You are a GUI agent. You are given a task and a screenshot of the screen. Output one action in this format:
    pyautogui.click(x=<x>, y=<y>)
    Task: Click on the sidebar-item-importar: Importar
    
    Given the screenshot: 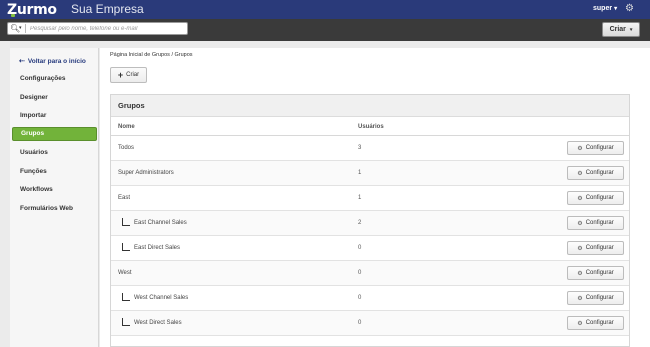 What is the action you would take?
    pyautogui.click(x=54, y=116)
    